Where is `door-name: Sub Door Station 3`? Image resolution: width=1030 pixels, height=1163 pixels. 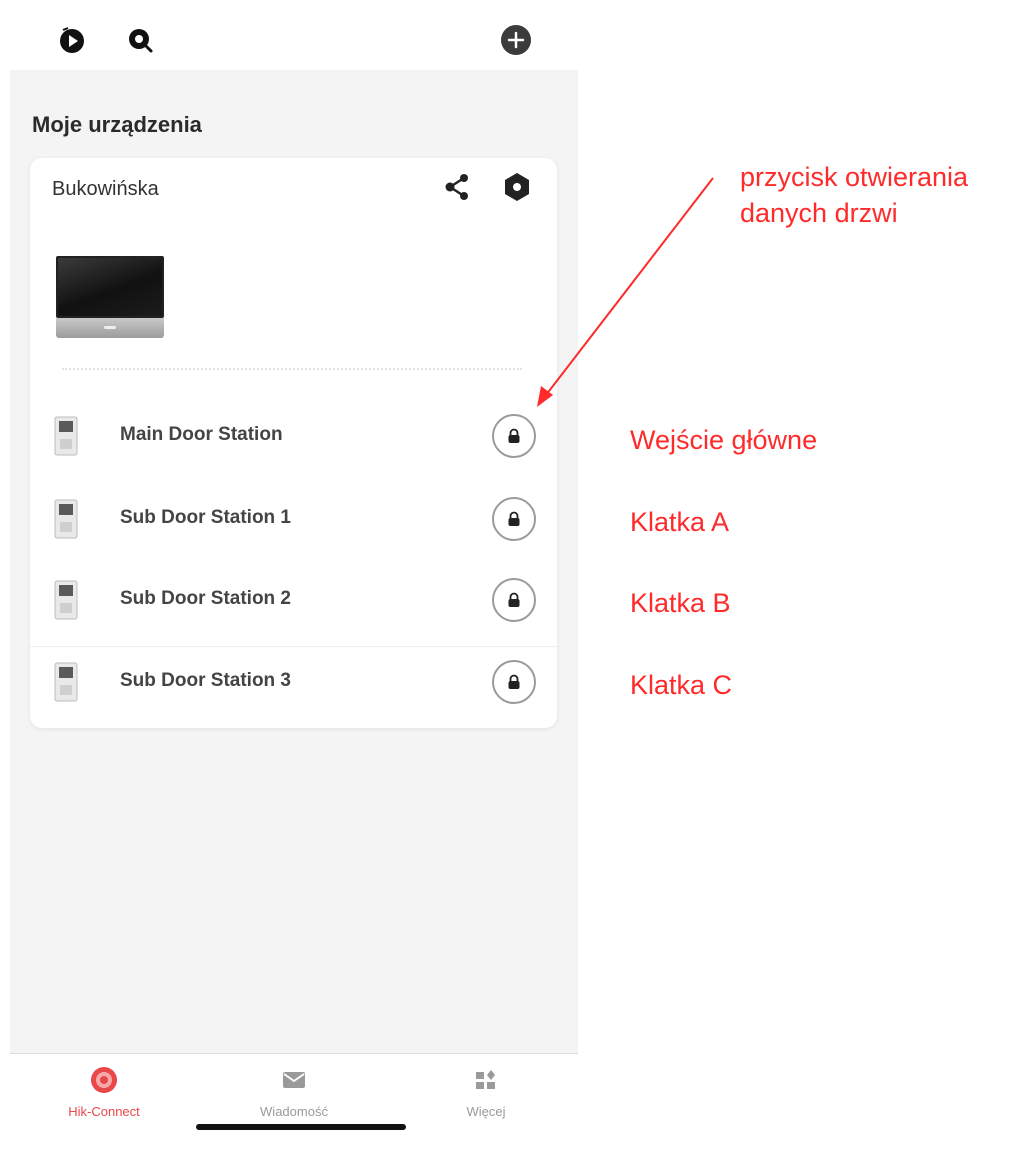
door-name: Sub Door Station 3 is located at coordinates (205, 680).